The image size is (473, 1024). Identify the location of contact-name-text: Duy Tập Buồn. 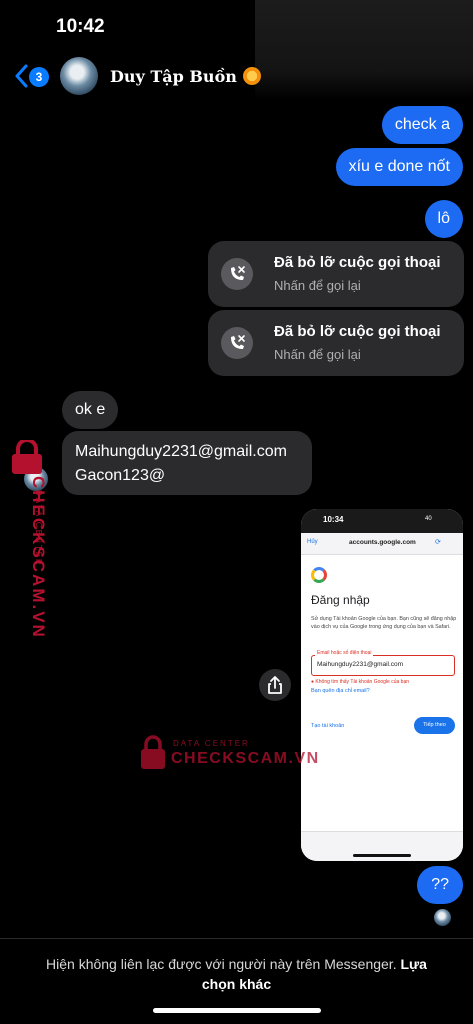
(173, 76).